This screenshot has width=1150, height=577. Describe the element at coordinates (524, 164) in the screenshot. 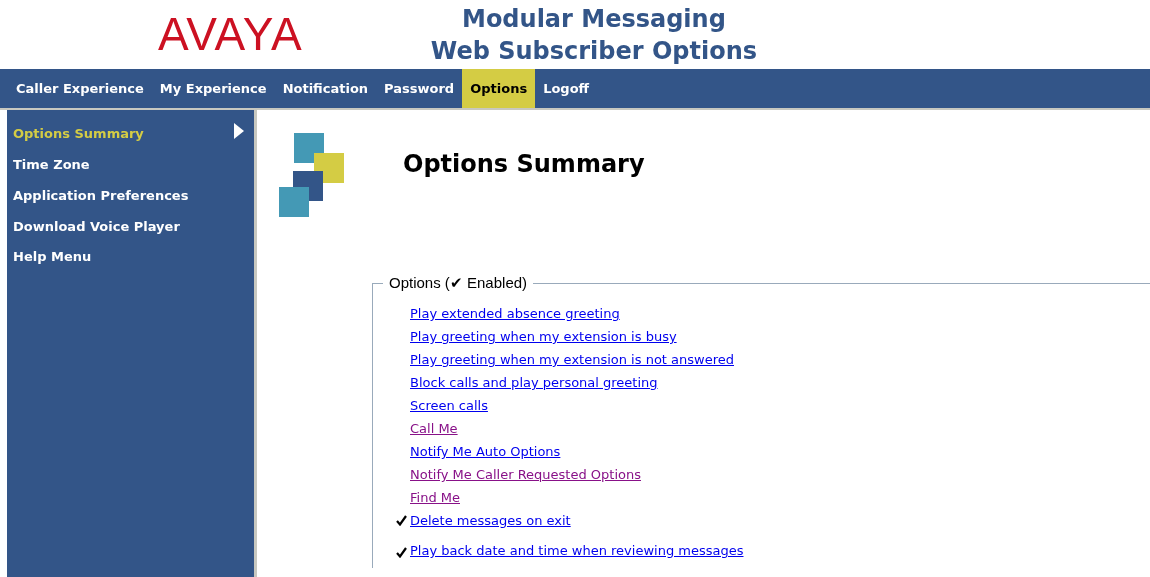

I see `page-title: Options Summary` at that location.